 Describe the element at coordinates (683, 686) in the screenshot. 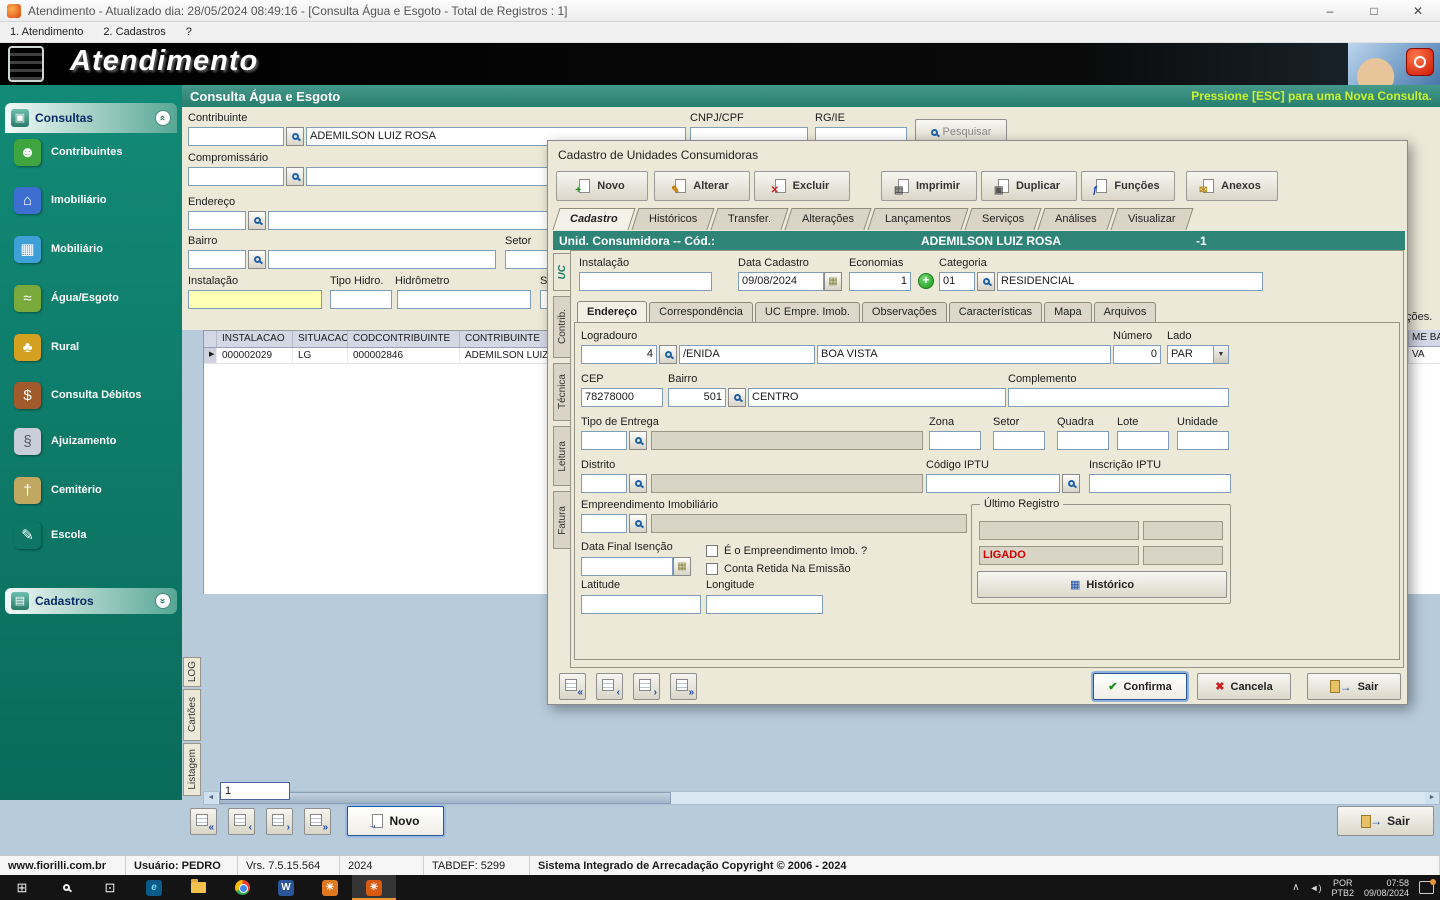

I see `dlg-record-last-button: »` at that location.